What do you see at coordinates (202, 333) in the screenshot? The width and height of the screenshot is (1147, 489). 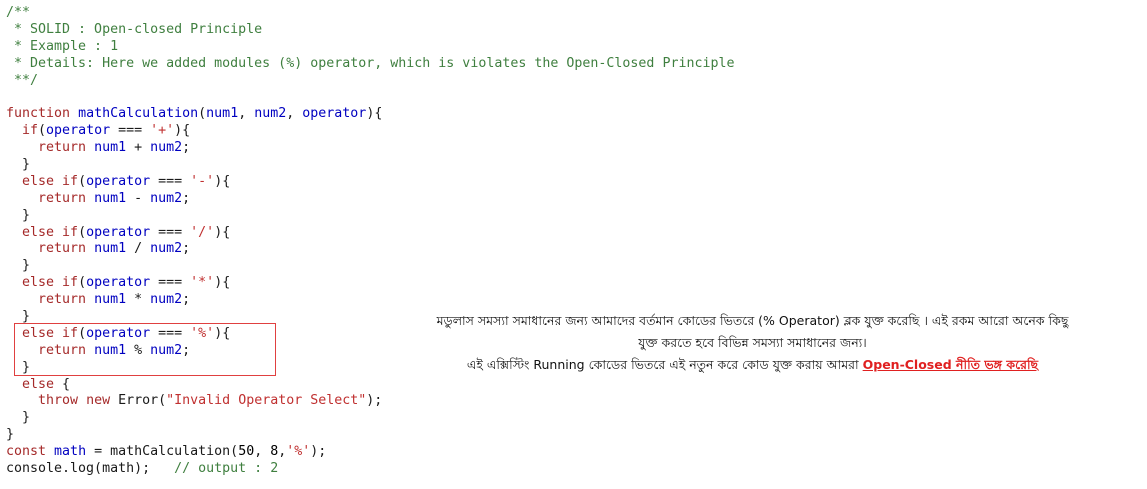 I see `code-token: '%'` at bounding box center [202, 333].